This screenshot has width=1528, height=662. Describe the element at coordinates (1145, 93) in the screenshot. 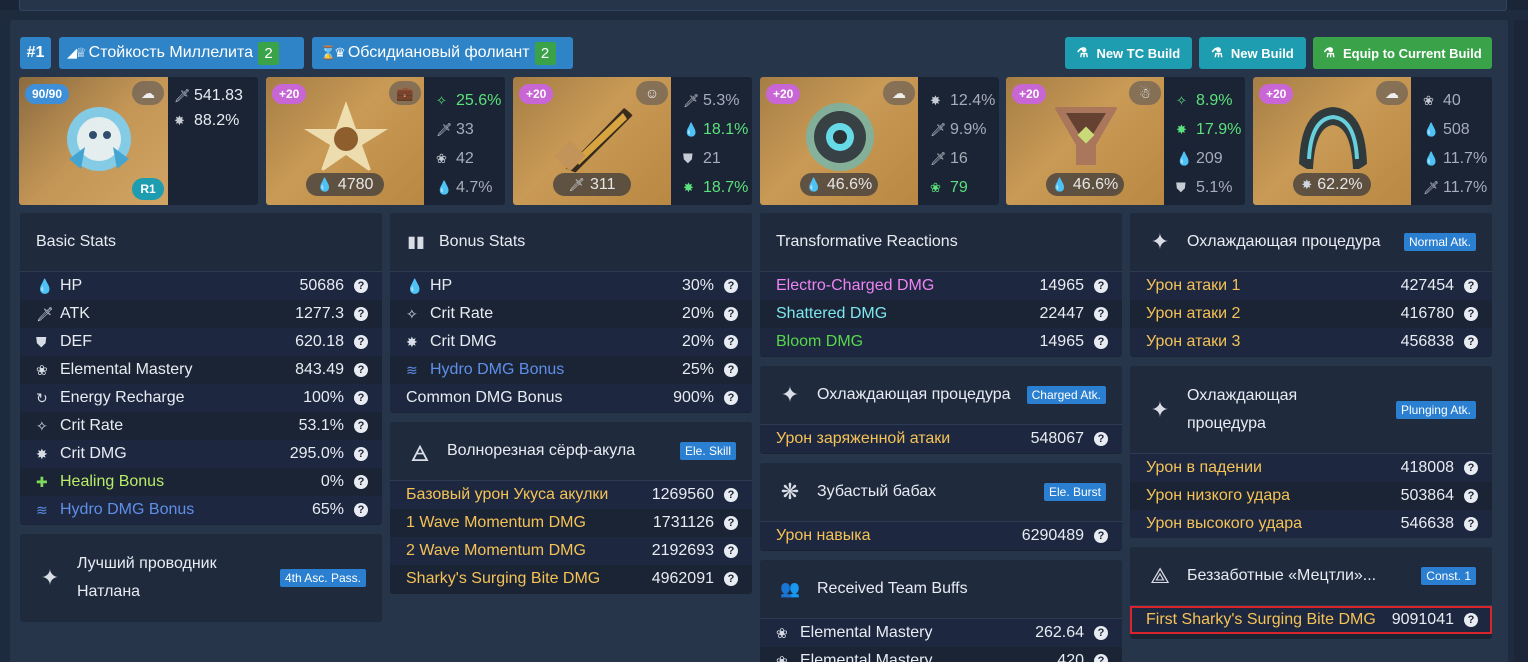

I see `owner-avatar: ☃` at that location.